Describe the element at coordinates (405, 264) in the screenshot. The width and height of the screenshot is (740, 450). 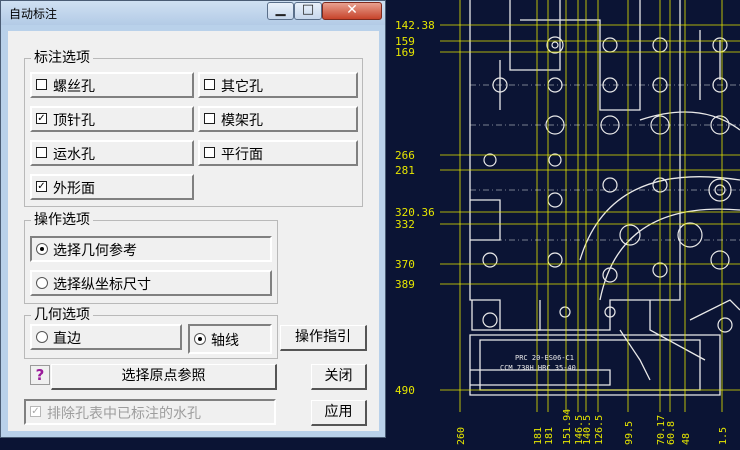
I see `cad-y-dimension-label: 370` at that location.